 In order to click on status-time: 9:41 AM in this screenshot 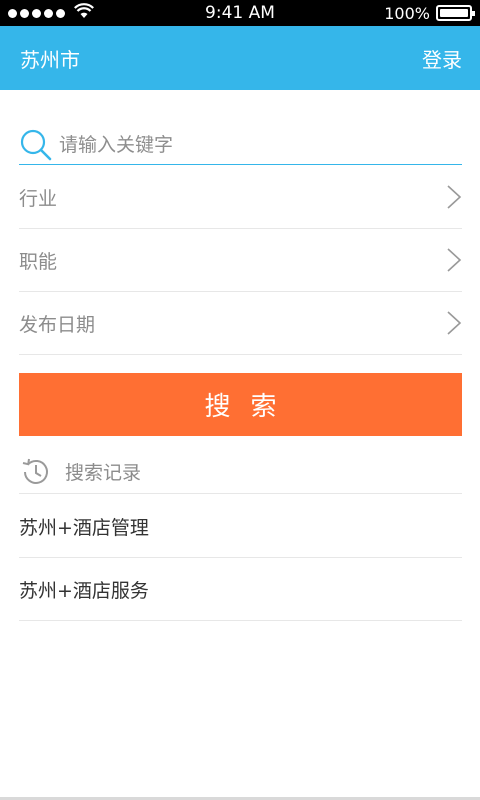, I will do `click(240, 13)`.